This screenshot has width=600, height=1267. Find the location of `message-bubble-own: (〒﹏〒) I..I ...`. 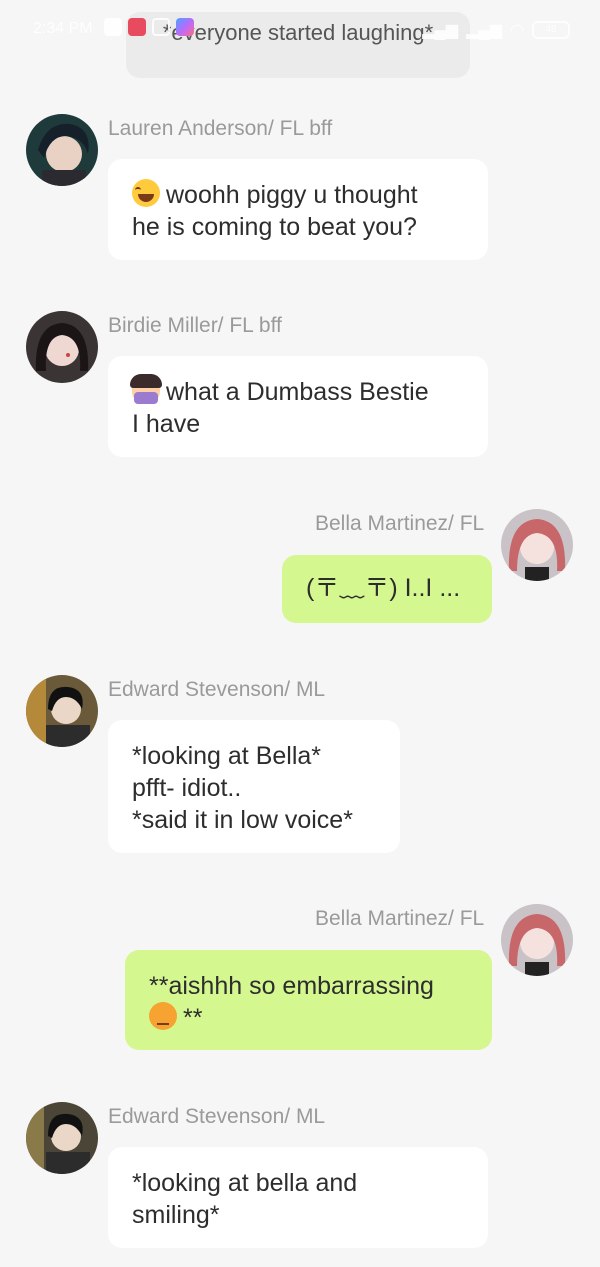

message-bubble-own: (〒﹏〒) I..I ... is located at coordinates (387, 589).